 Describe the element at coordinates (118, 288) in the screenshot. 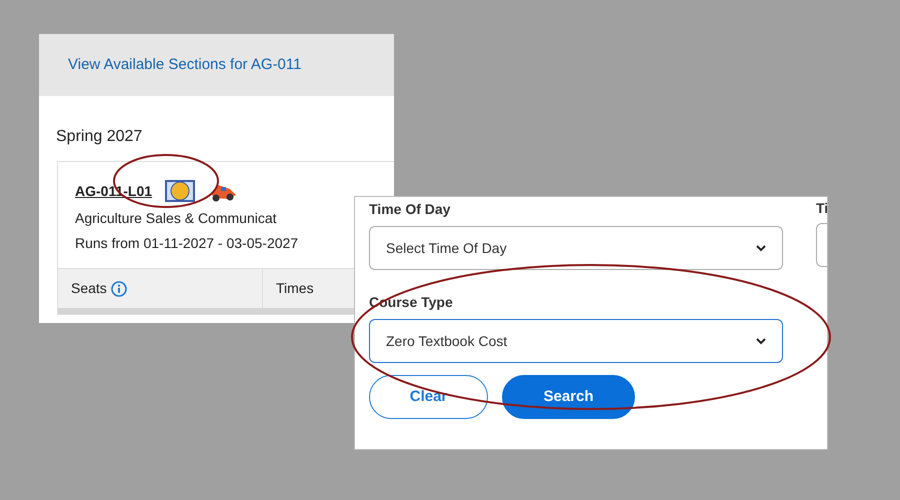

I see `info-icon` at that location.